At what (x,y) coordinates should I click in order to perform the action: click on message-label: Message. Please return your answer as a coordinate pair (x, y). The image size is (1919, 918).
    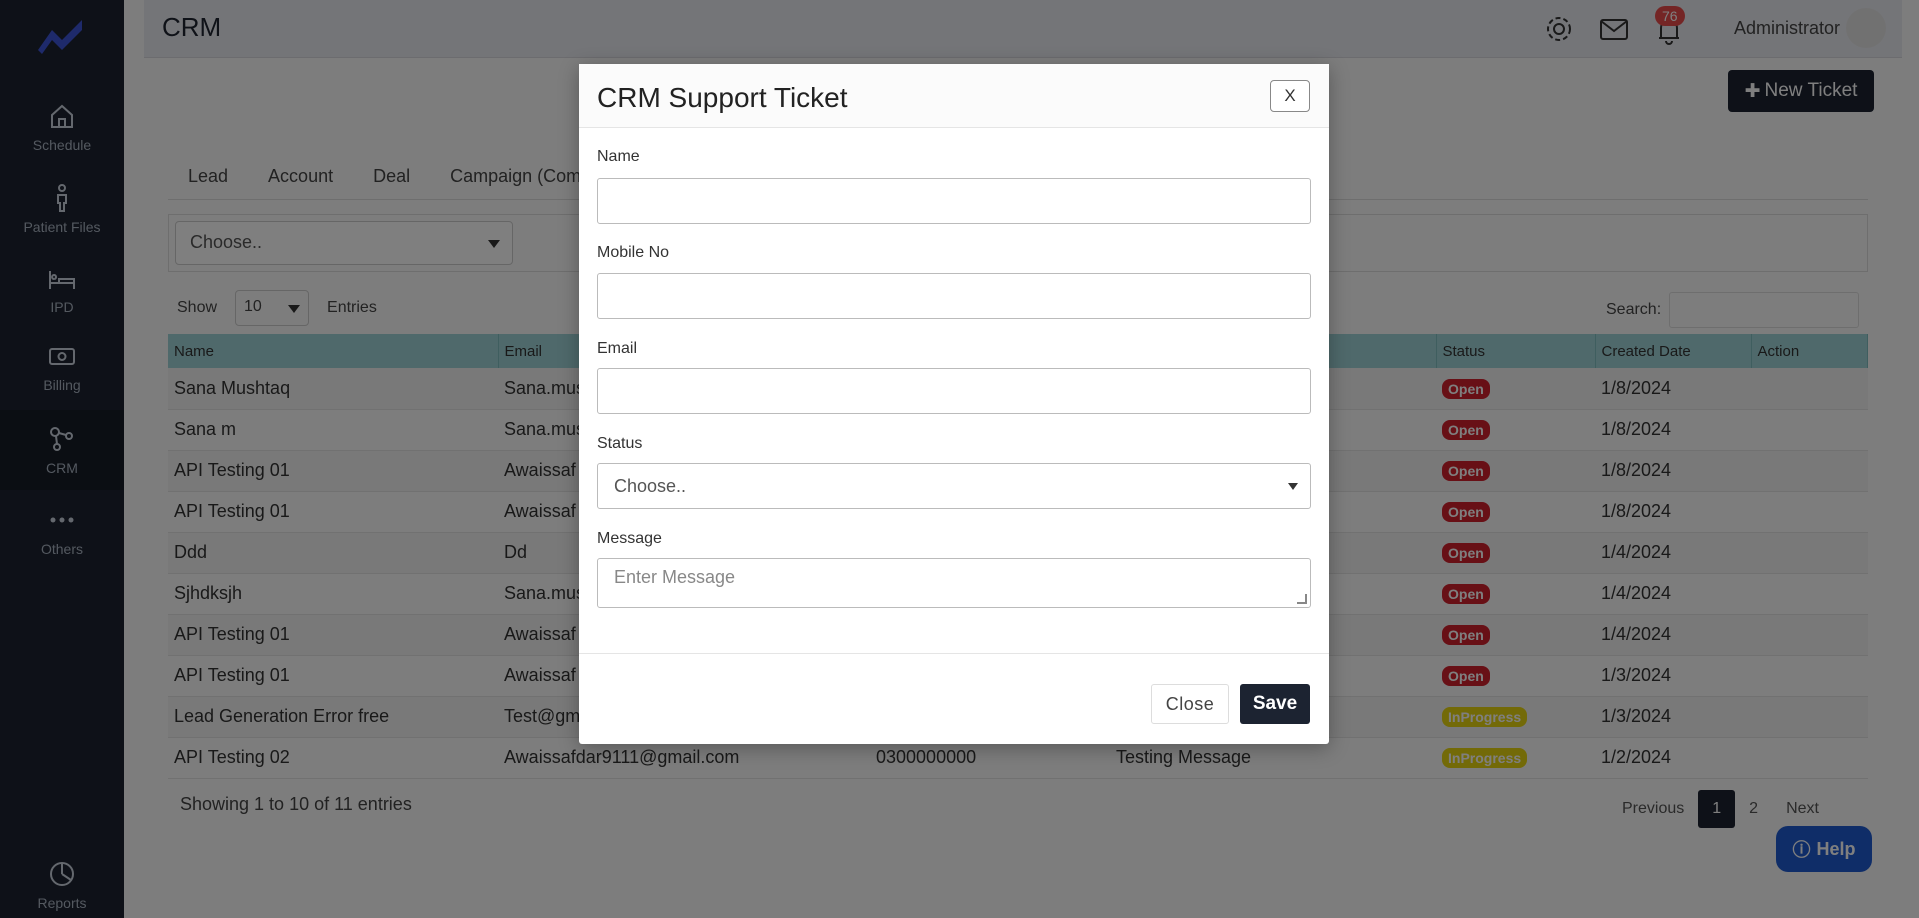
    Looking at the image, I should click on (629, 538).